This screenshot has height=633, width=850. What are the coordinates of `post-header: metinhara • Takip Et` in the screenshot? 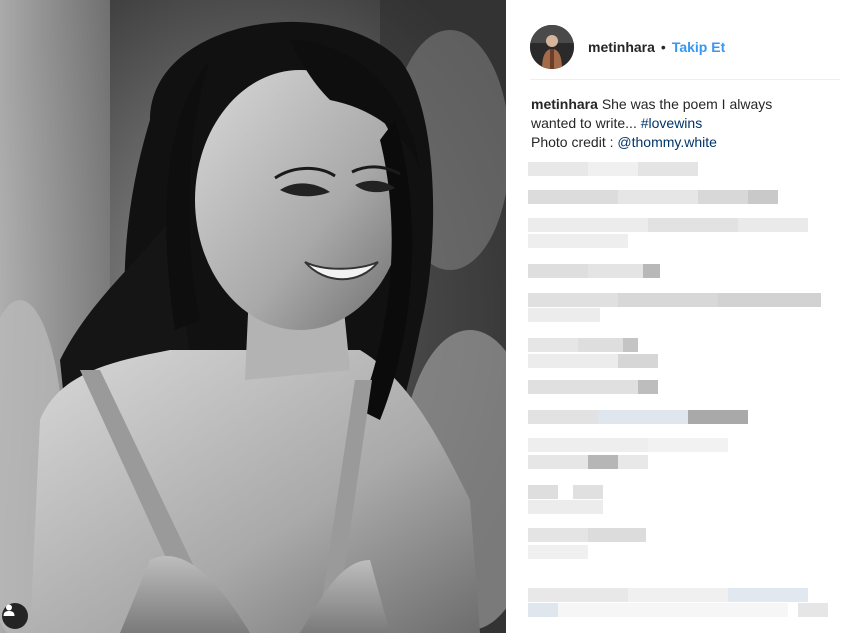 It's located at (685, 47).